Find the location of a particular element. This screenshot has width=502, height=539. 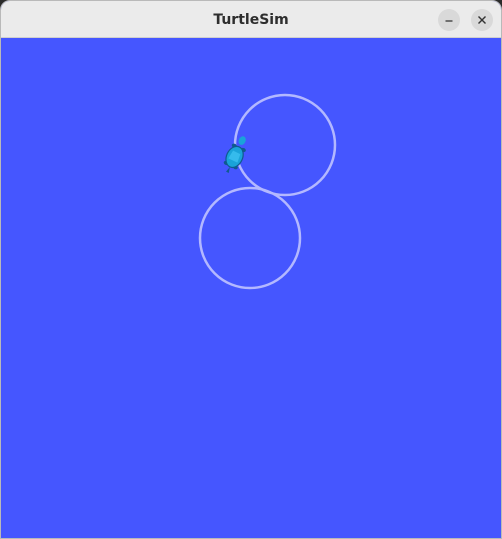

drawing-surface is located at coordinates (267, 191).